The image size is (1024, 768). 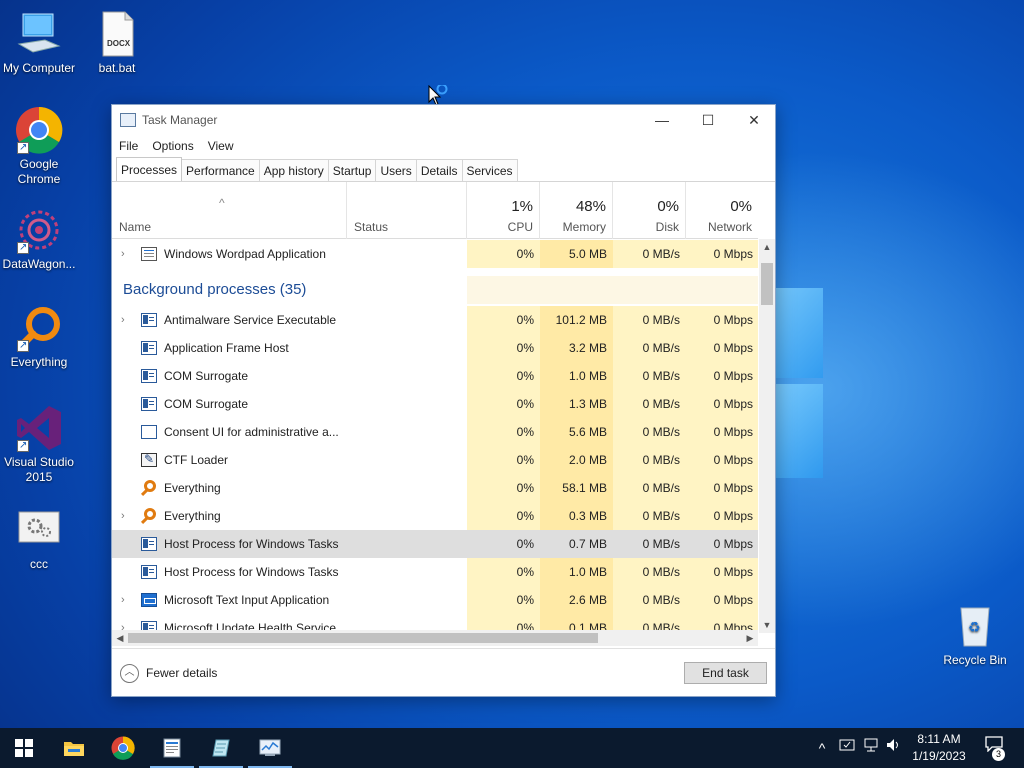 What do you see at coordinates (371, 227) in the screenshot?
I see `column-label-status: Status` at bounding box center [371, 227].